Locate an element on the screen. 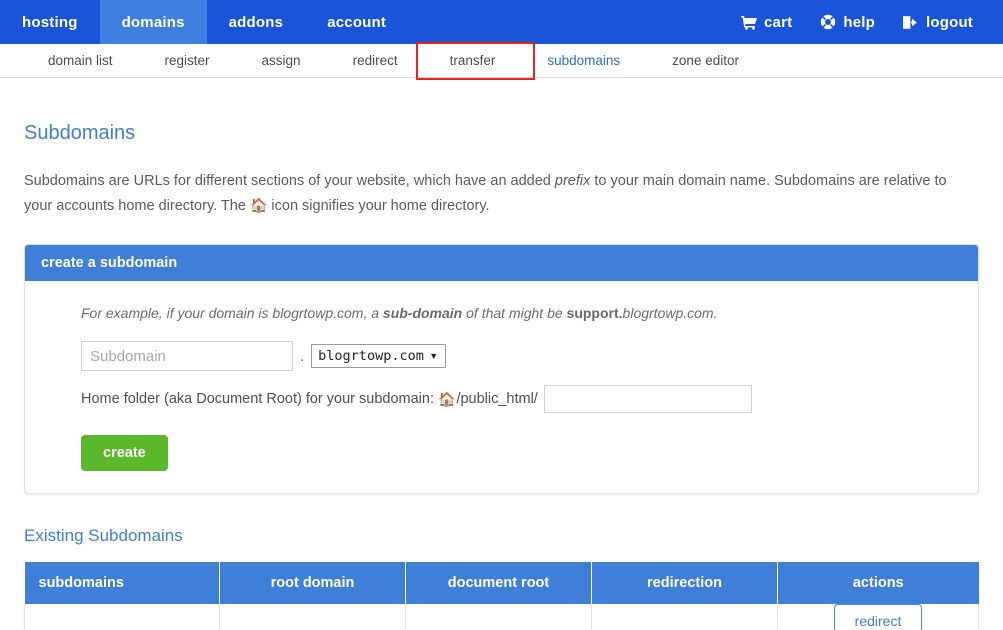 This screenshot has height=630, width=1003. cart-button: cart is located at coordinates (766, 22).